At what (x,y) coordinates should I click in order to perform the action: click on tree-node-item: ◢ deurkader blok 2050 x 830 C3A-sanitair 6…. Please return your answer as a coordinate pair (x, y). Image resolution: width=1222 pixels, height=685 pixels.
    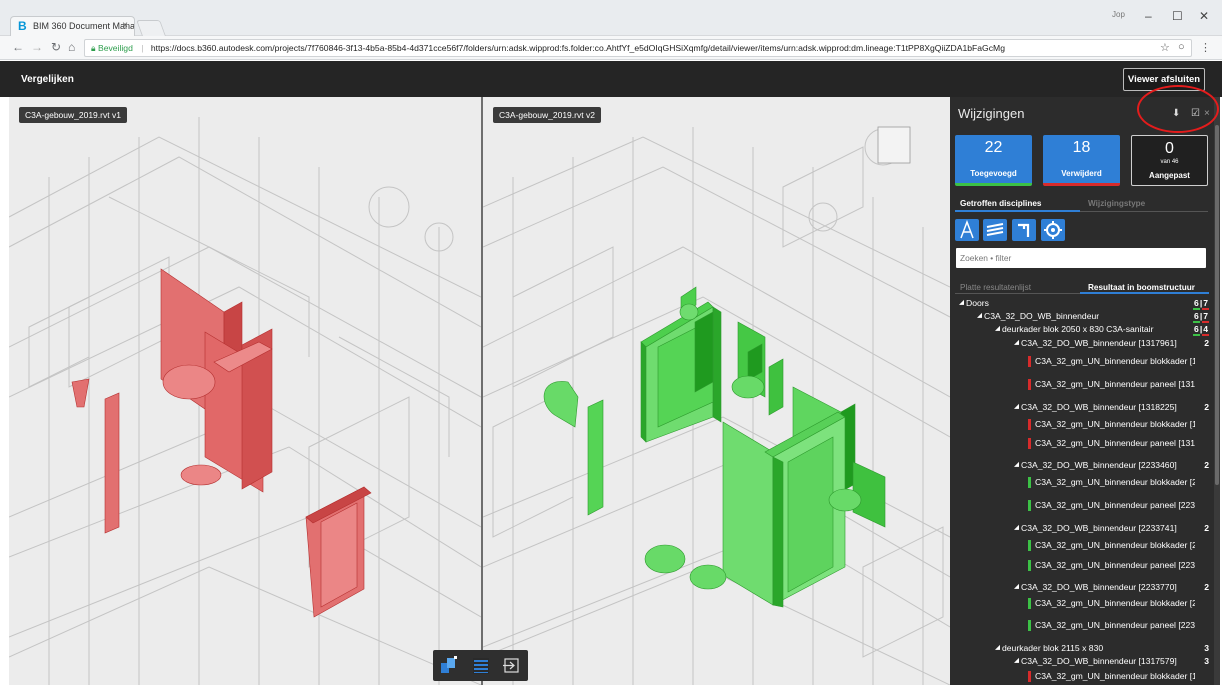
    Looking at the image, I should click on (1082, 329).